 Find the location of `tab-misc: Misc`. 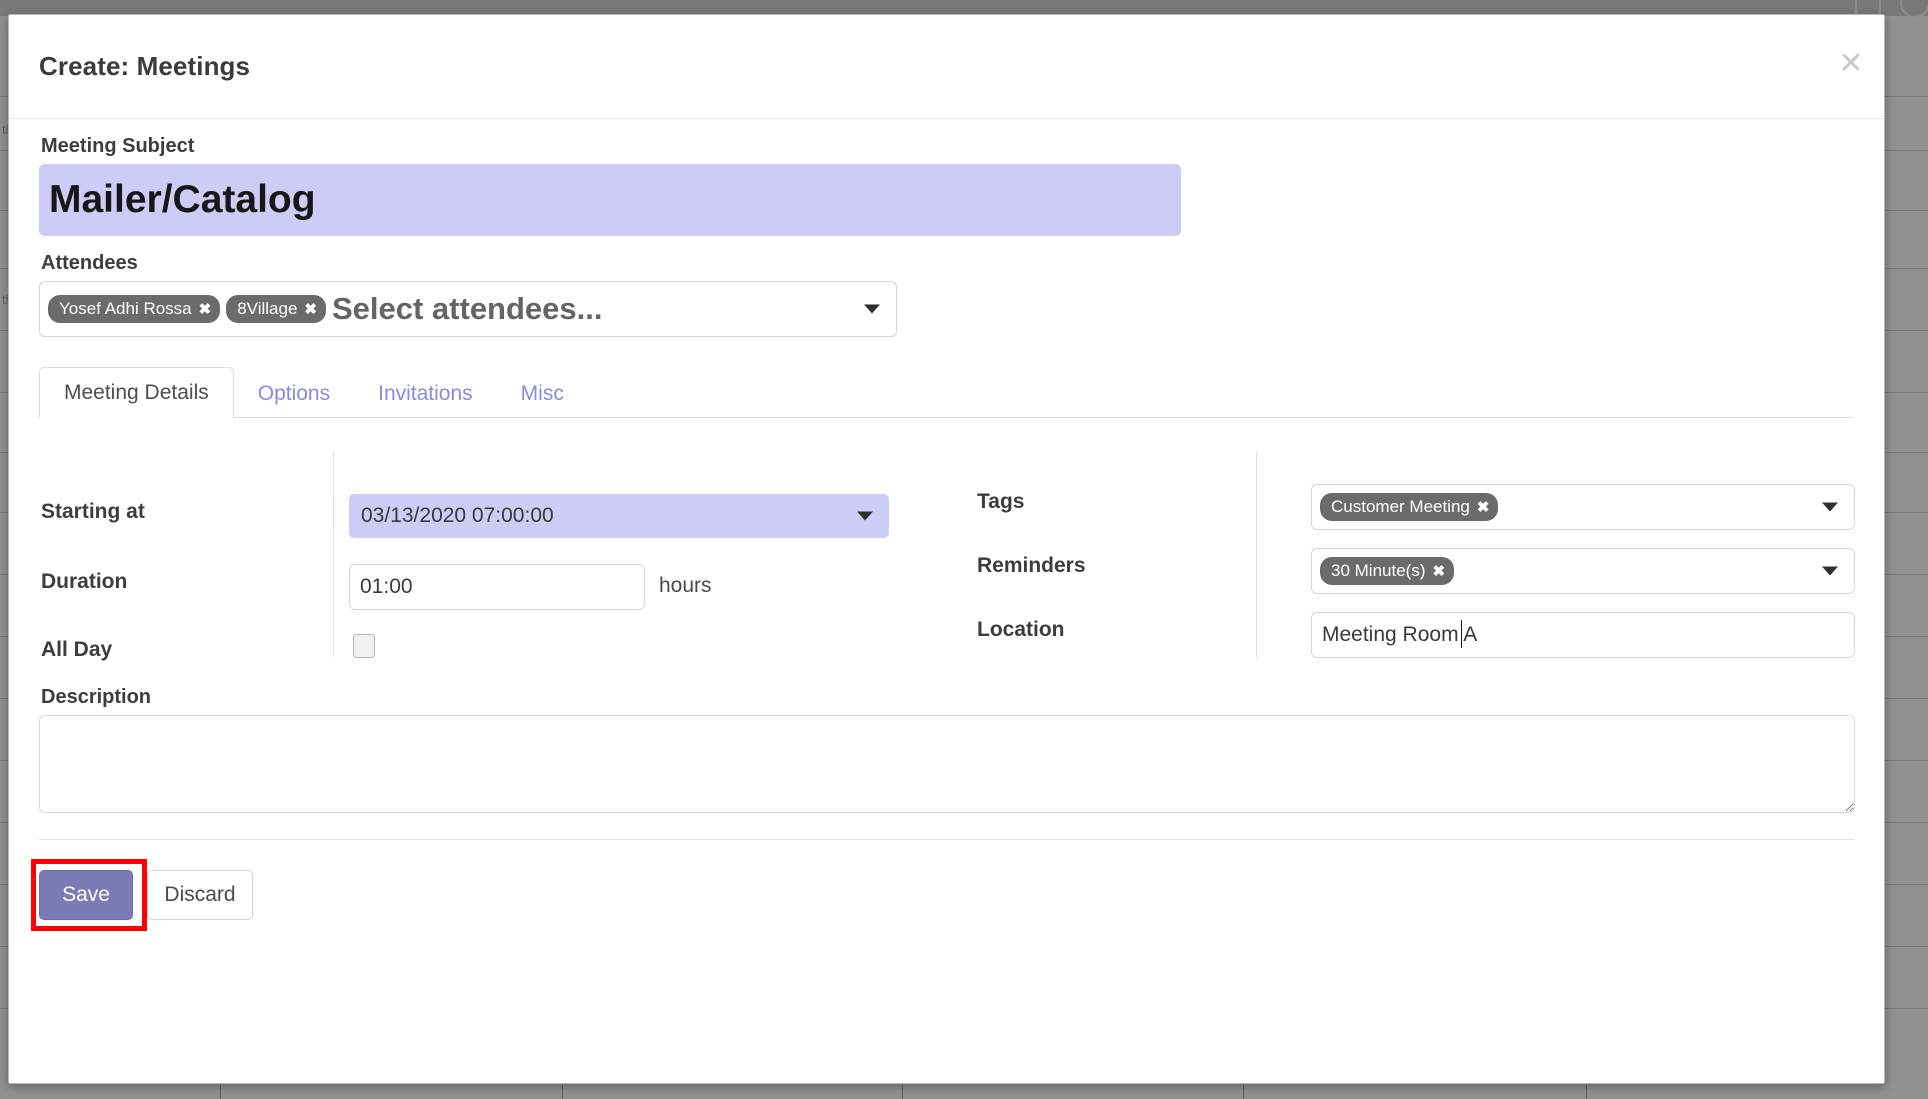

tab-misc: Misc is located at coordinates (542, 393).